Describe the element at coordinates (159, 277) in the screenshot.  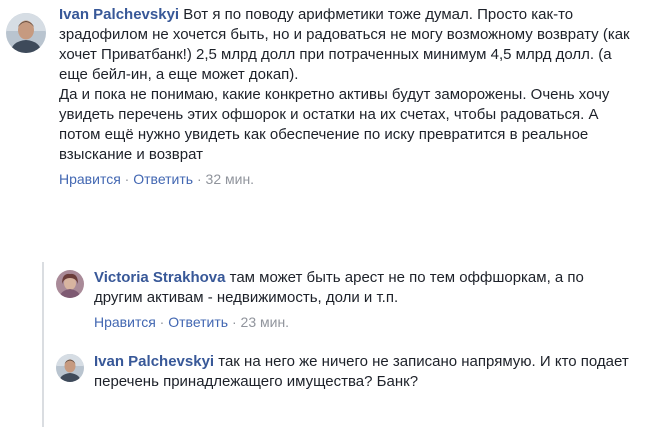
I see `comment-author: Victoria Strakhova` at that location.